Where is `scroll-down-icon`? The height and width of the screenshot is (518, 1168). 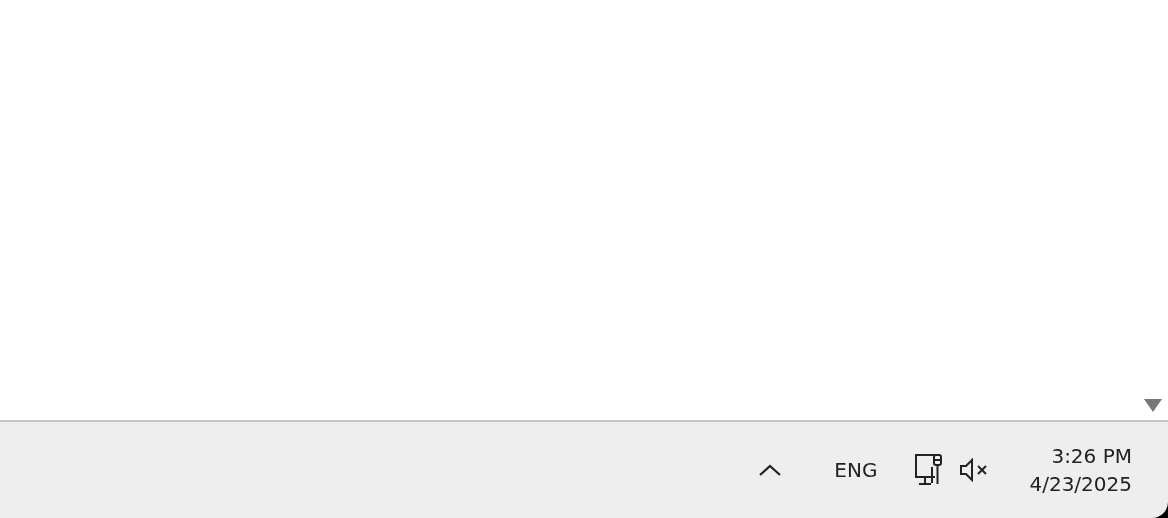
scroll-down-icon is located at coordinates (1153, 405).